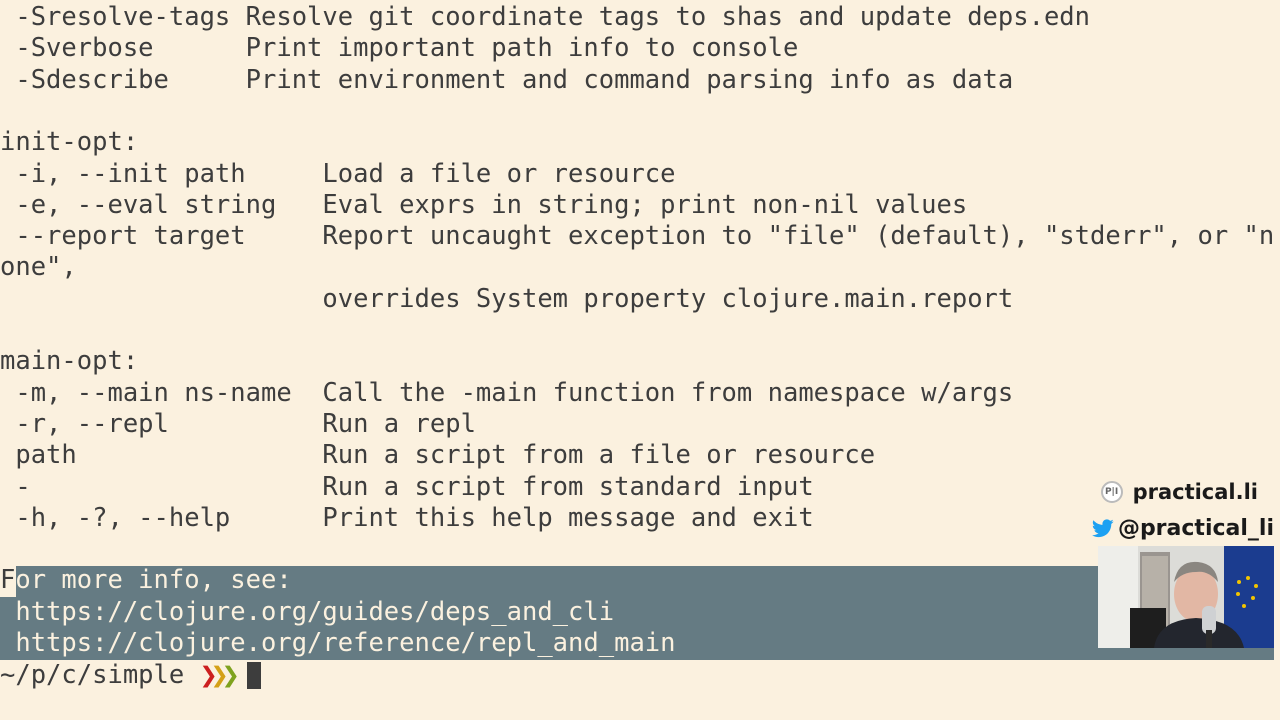 This screenshot has width=1280, height=720. What do you see at coordinates (92, 675) in the screenshot?
I see `prompt-path: ~/p/c/simple` at bounding box center [92, 675].